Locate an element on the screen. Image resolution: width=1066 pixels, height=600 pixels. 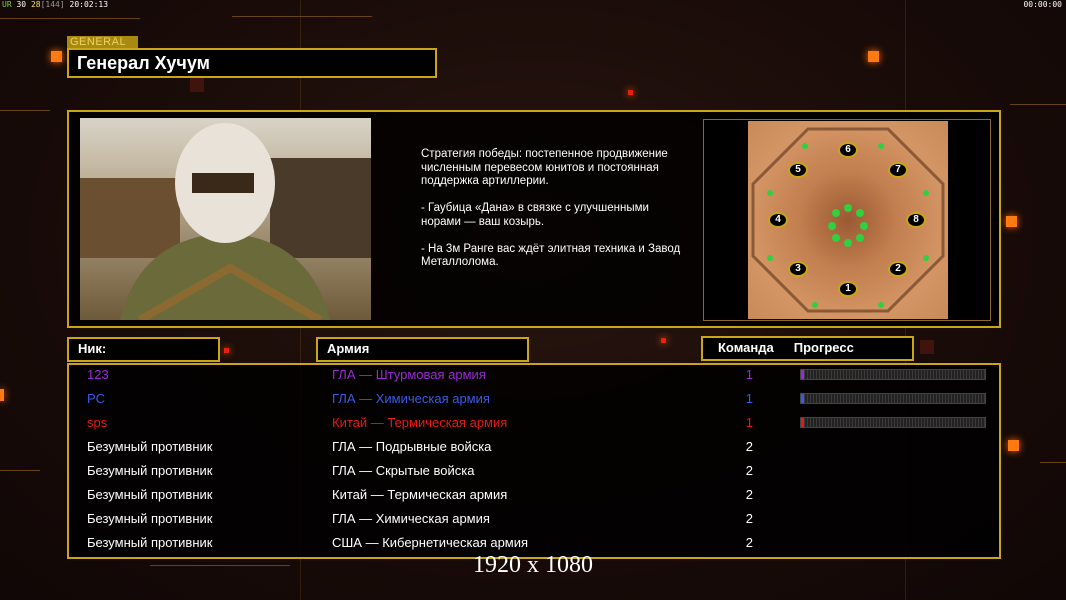
header-team: Команда is located at coordinates (746, 347).